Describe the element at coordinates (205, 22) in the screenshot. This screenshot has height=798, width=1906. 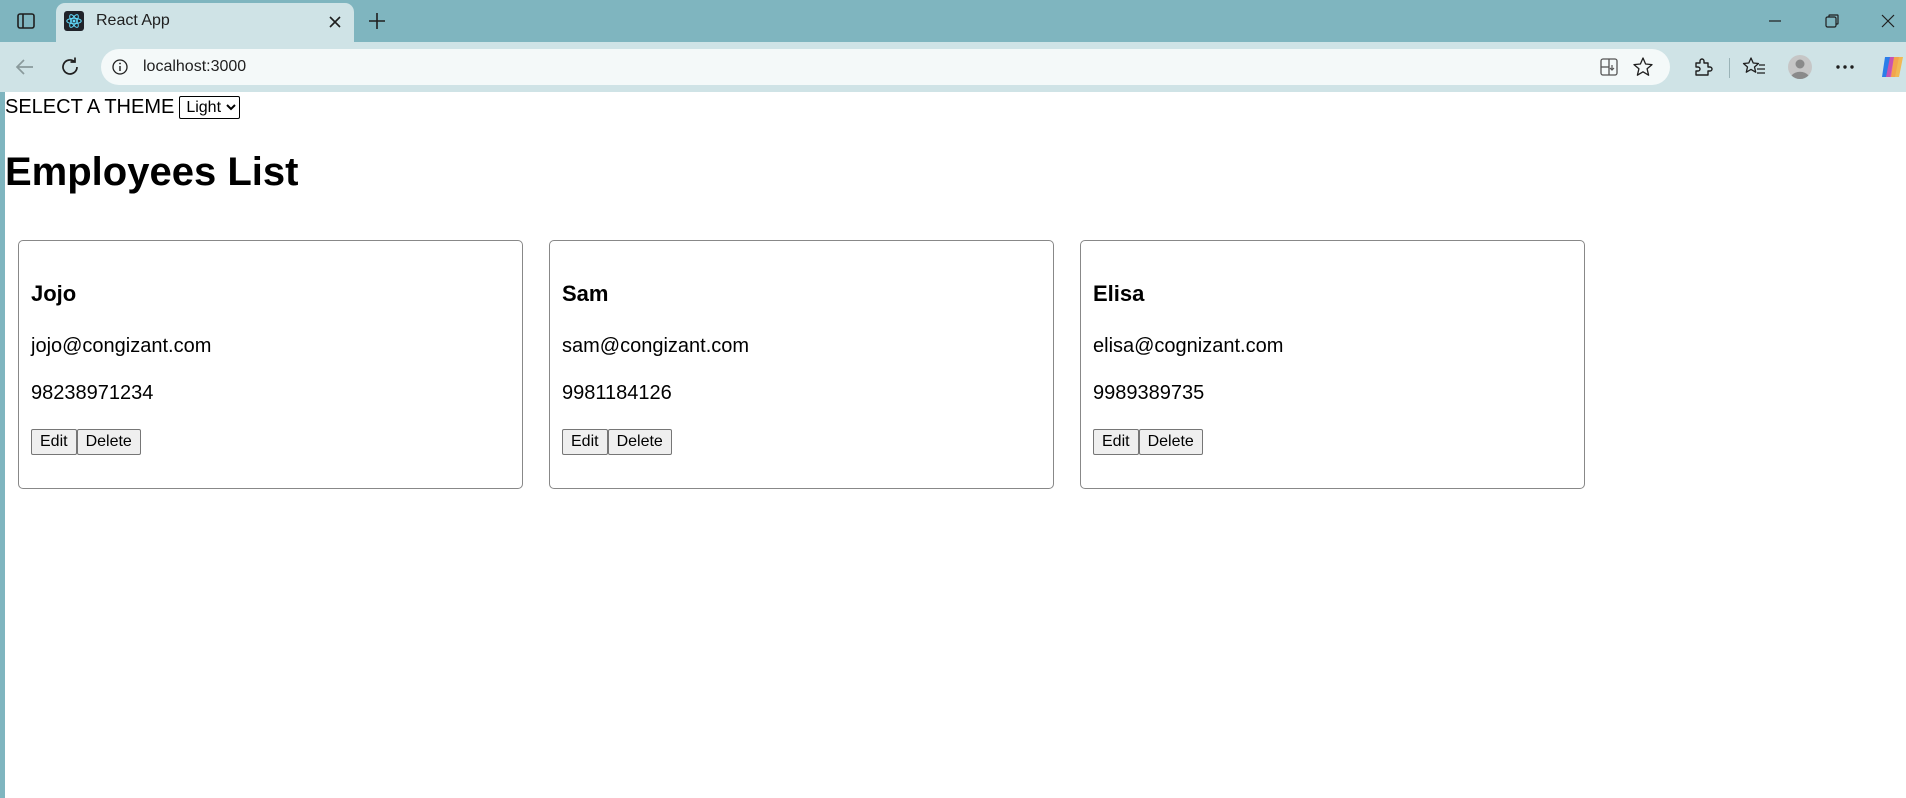
I see `browser-tab: React App` at that location.